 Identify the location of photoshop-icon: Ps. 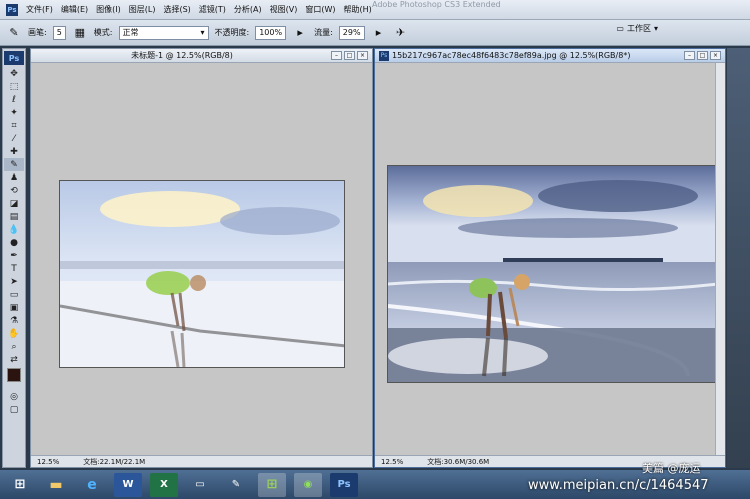
(344, 484).